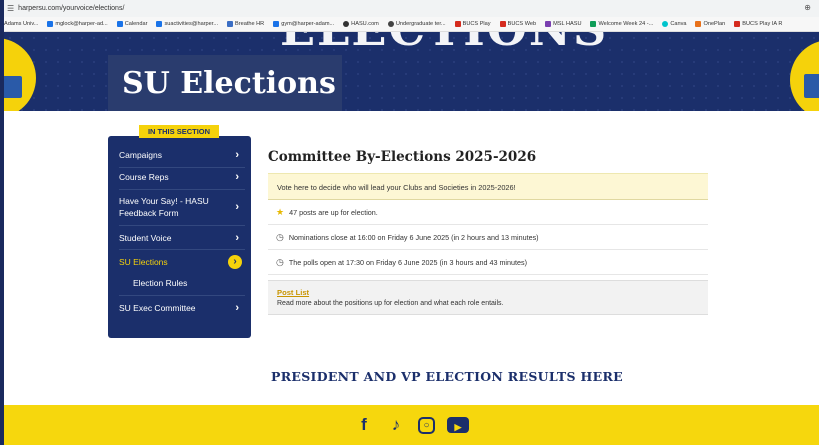  I want to click on bookmark: Canva, so click(674, 24).